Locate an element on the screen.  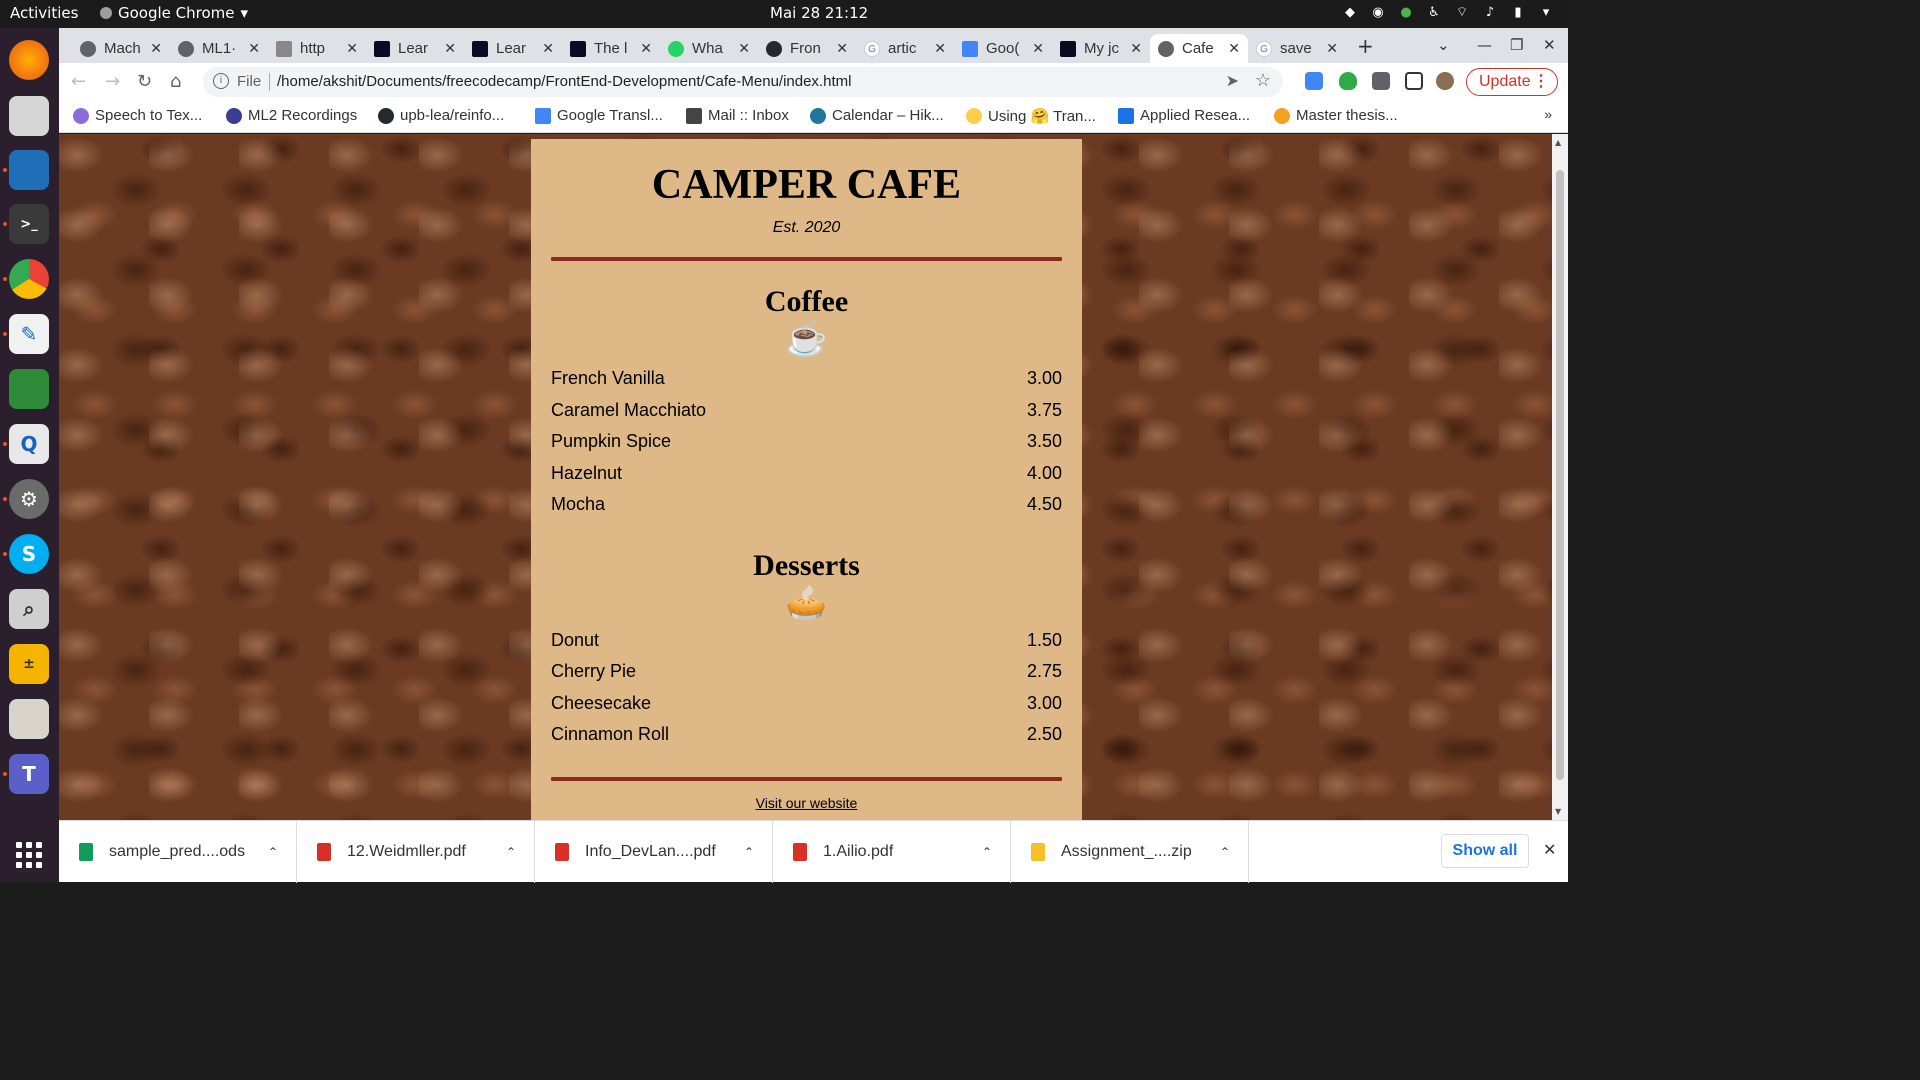
system-tray: ◆ ◉ ● ♿ ⌔ ♪ ▮ ▾ is located at coordinates (1448, 13).